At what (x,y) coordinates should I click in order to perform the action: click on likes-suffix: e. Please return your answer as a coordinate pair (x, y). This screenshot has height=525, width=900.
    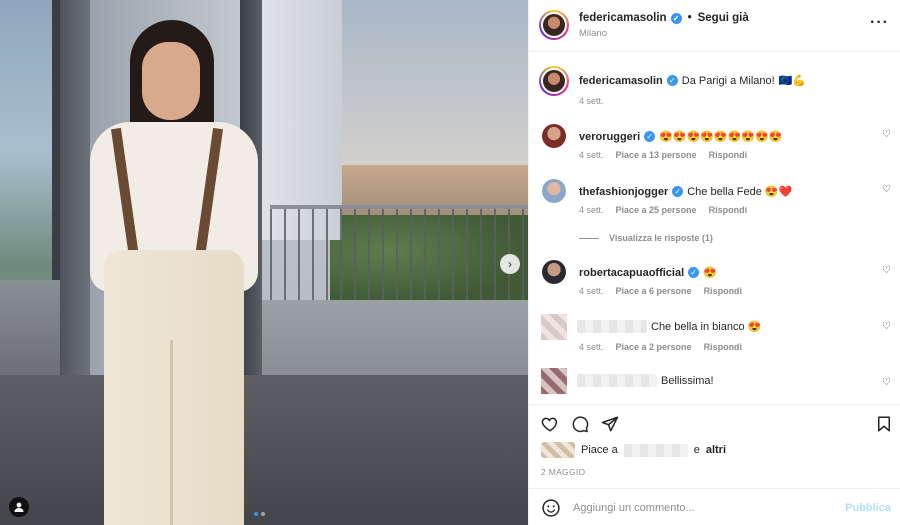
    Looking at the image, I should click on (696, 450).